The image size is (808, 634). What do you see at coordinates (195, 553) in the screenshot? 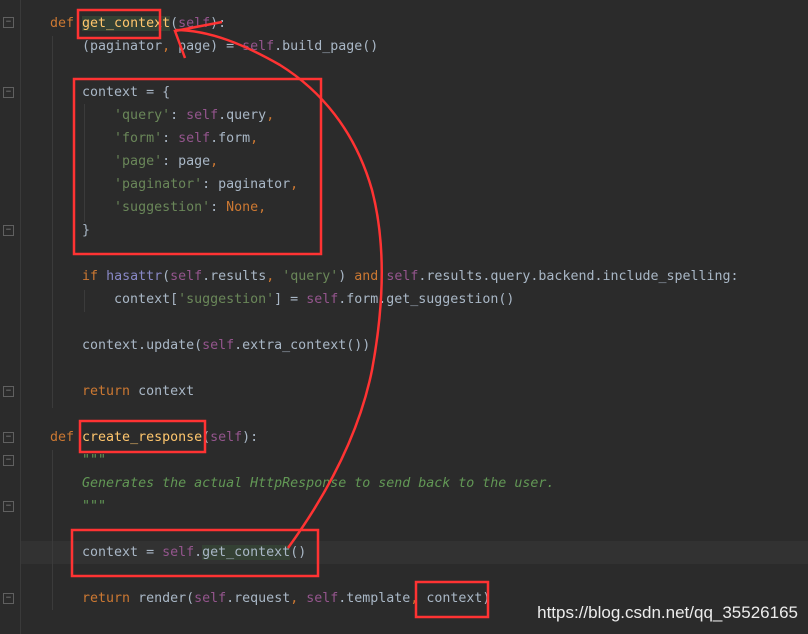
I see `highlight-box-get-context-call` at bounding box center [195, 553].